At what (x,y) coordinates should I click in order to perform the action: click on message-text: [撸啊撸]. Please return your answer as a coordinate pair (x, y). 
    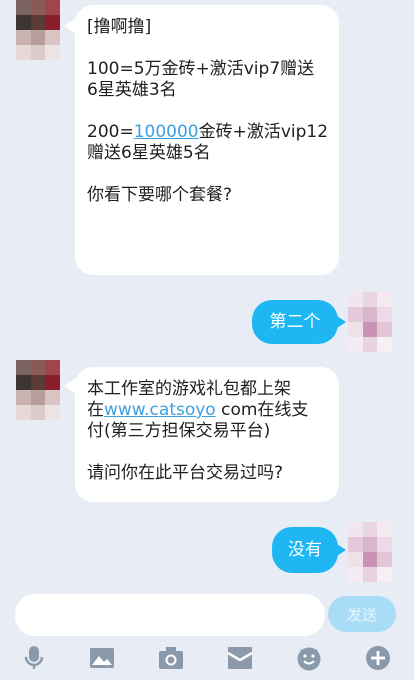
    Looking at the image, I should click on (119, 27).